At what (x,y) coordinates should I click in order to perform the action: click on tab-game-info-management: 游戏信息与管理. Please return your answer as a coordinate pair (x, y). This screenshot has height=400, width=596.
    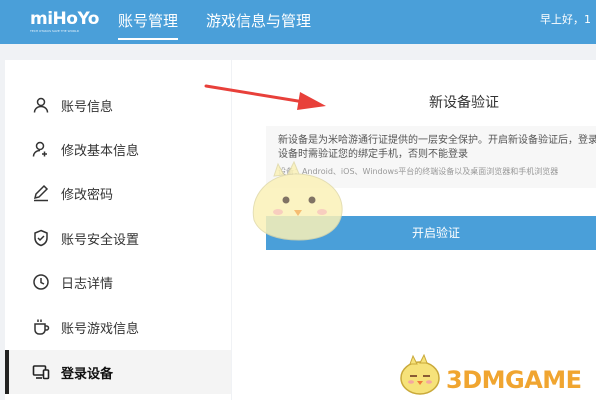
    Looking at the image, I should click on (258, 22).